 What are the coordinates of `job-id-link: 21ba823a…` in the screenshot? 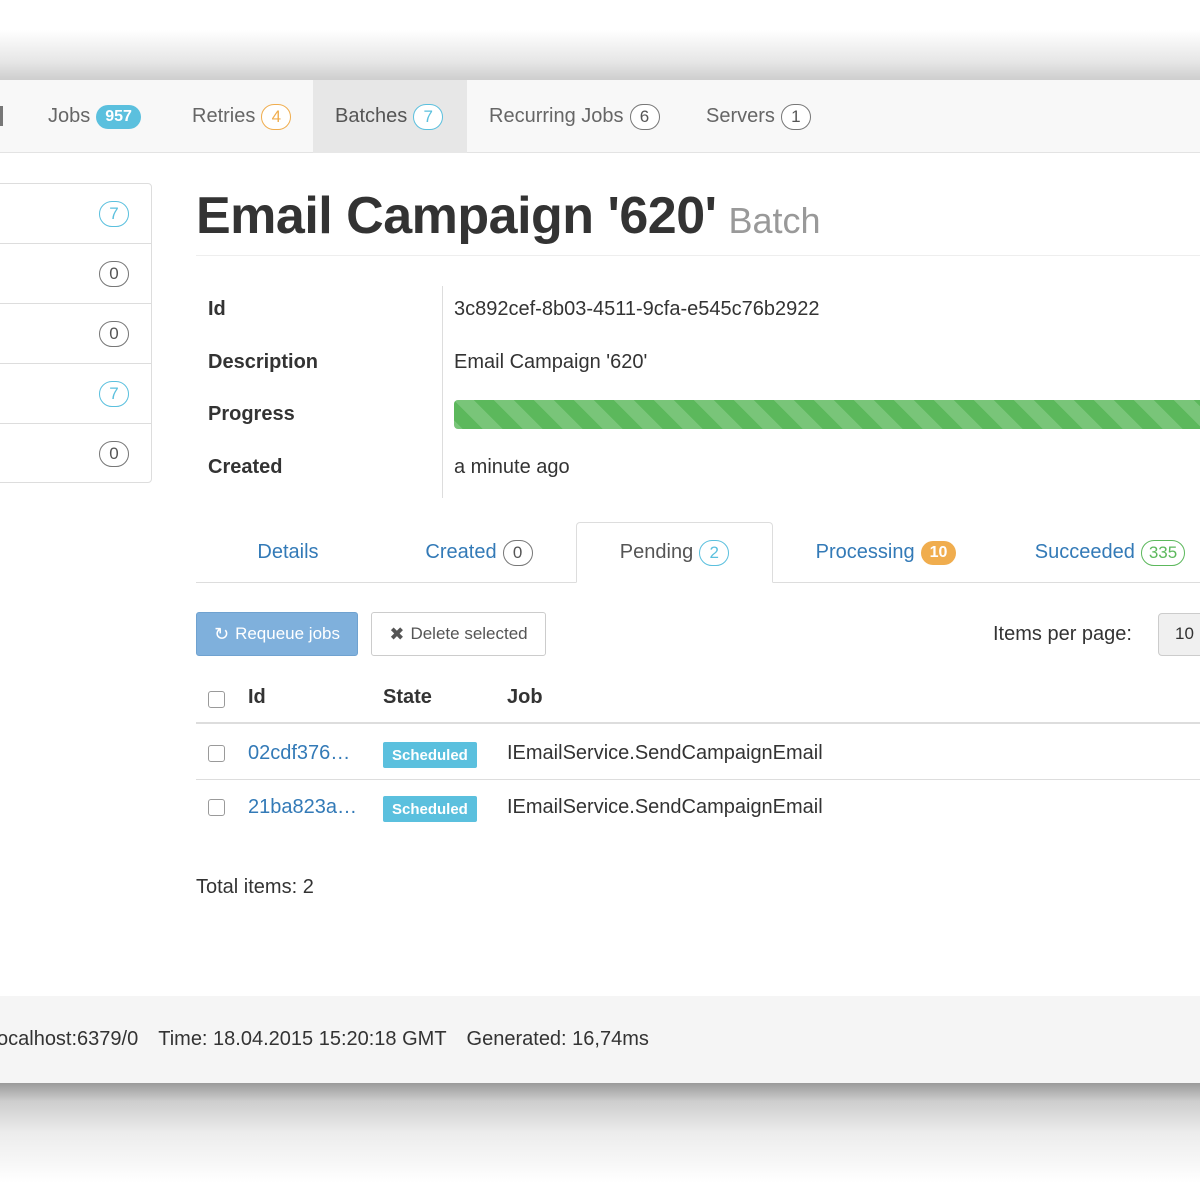 It's located at (302, 807).